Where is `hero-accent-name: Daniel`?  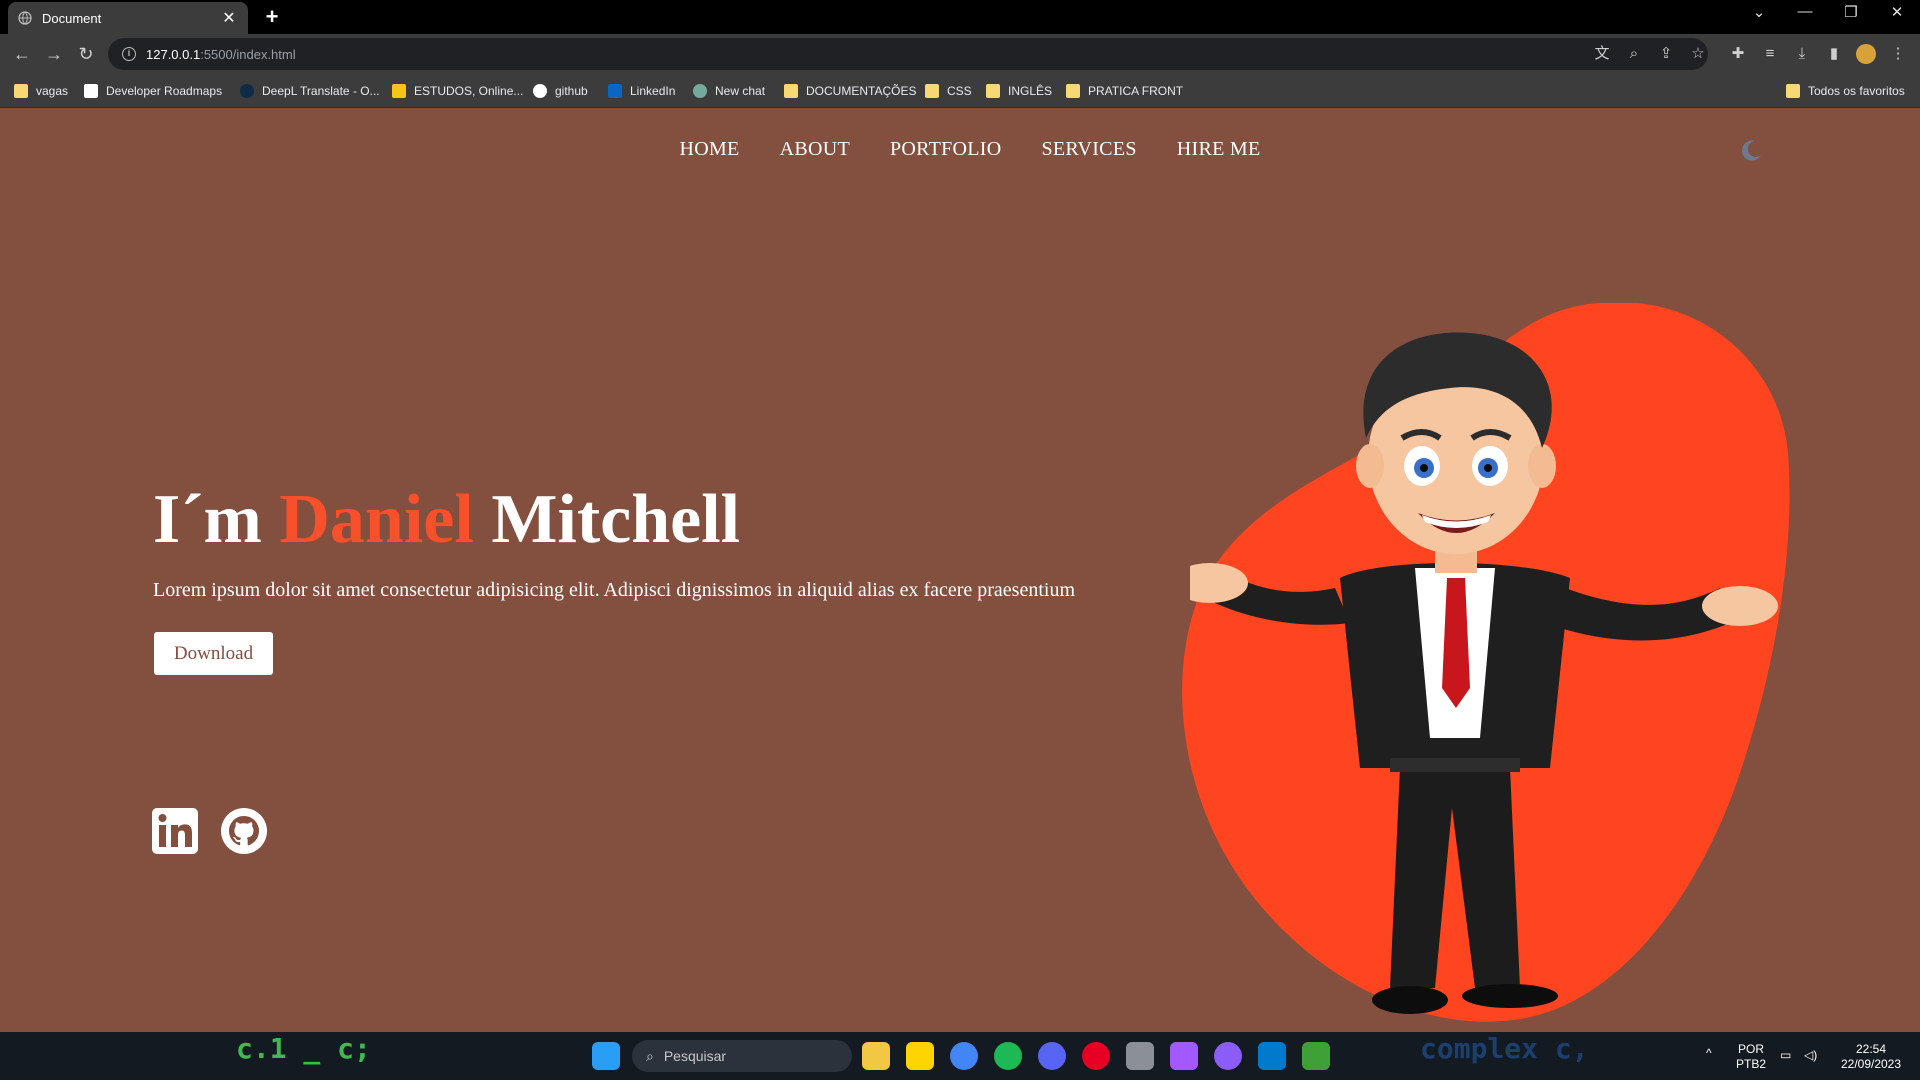
hero-accent-name: Daniel is located at coordinates (376, 519).